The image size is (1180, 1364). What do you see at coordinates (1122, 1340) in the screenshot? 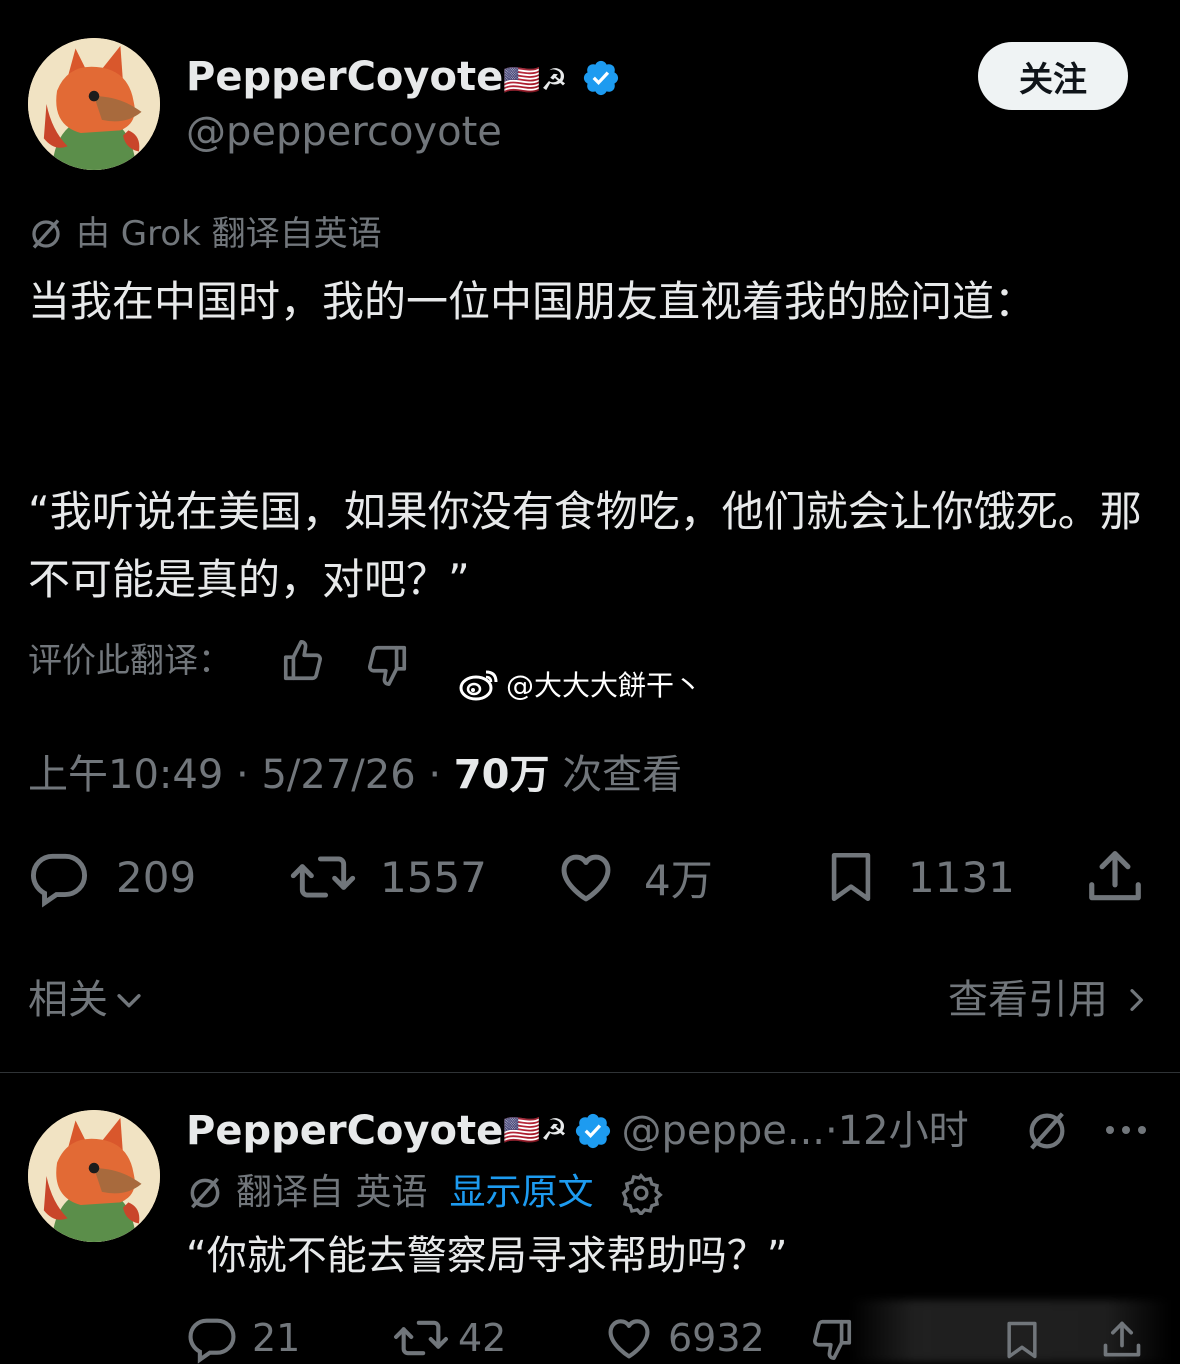
I see `reply-share-icon` at bounding box center [1122, 1340].